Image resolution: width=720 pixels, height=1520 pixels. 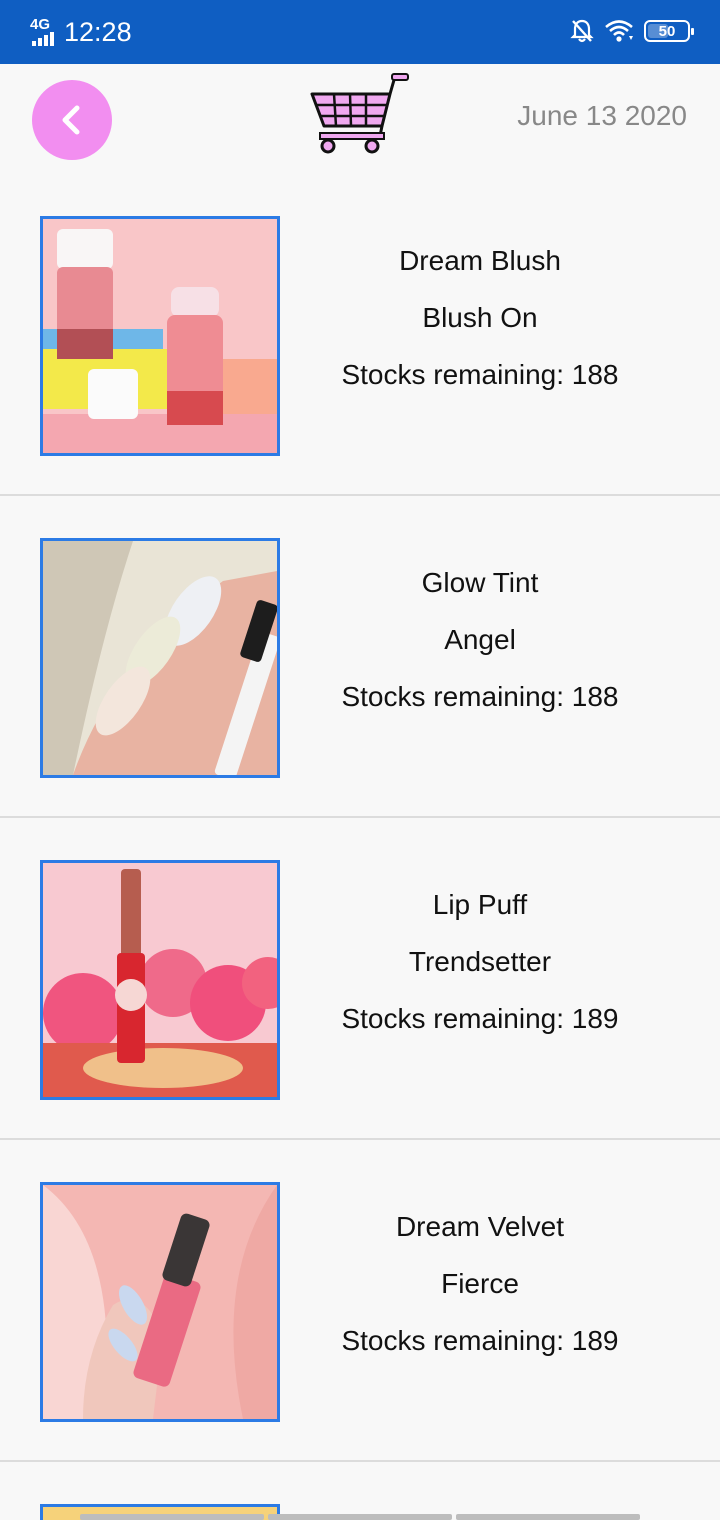 What do you see at coordinates (480, 1226) in the screenshot?
I see `product-name: Dream Velvet` at bounding box center [480, 1226].